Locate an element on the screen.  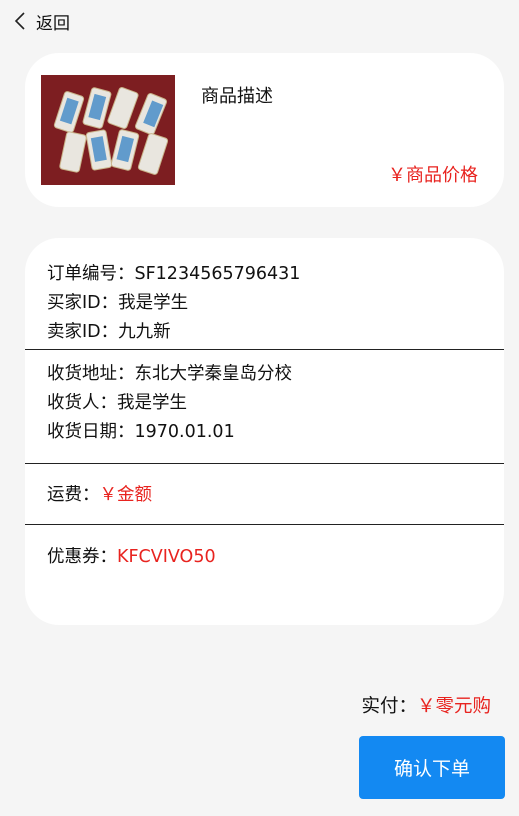
buyer-row: 买家ID：我是学生 is located at coordinates (117, 301).